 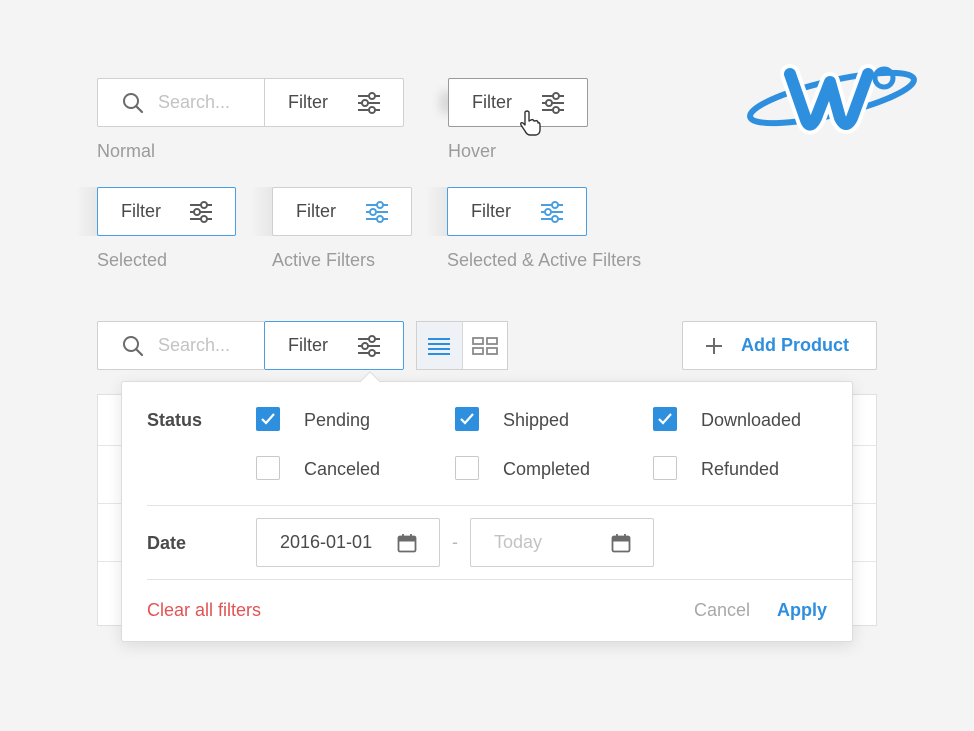 I want to click on add-product-label: Add Product, so click(x=795, y=345).